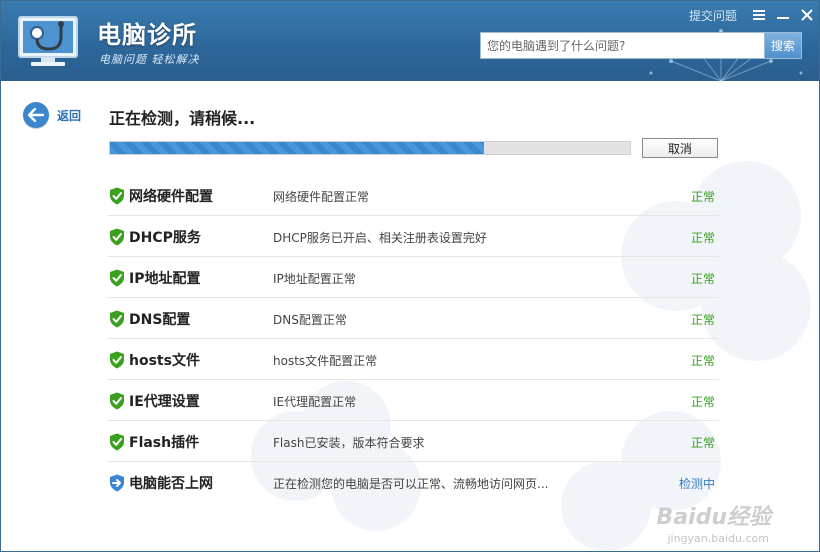  What do you see at coordinates (117, 483) in the screenshot?
I see `shield-arrow-icon` at bounding box center [117, 483].